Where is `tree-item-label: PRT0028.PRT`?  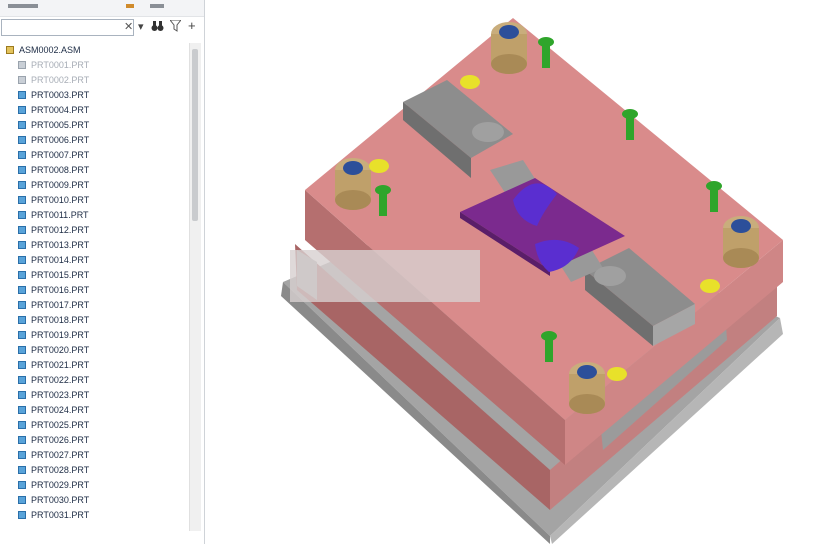 tree-item-label: PRT0028.PRT is located at coordinates (60, 470).